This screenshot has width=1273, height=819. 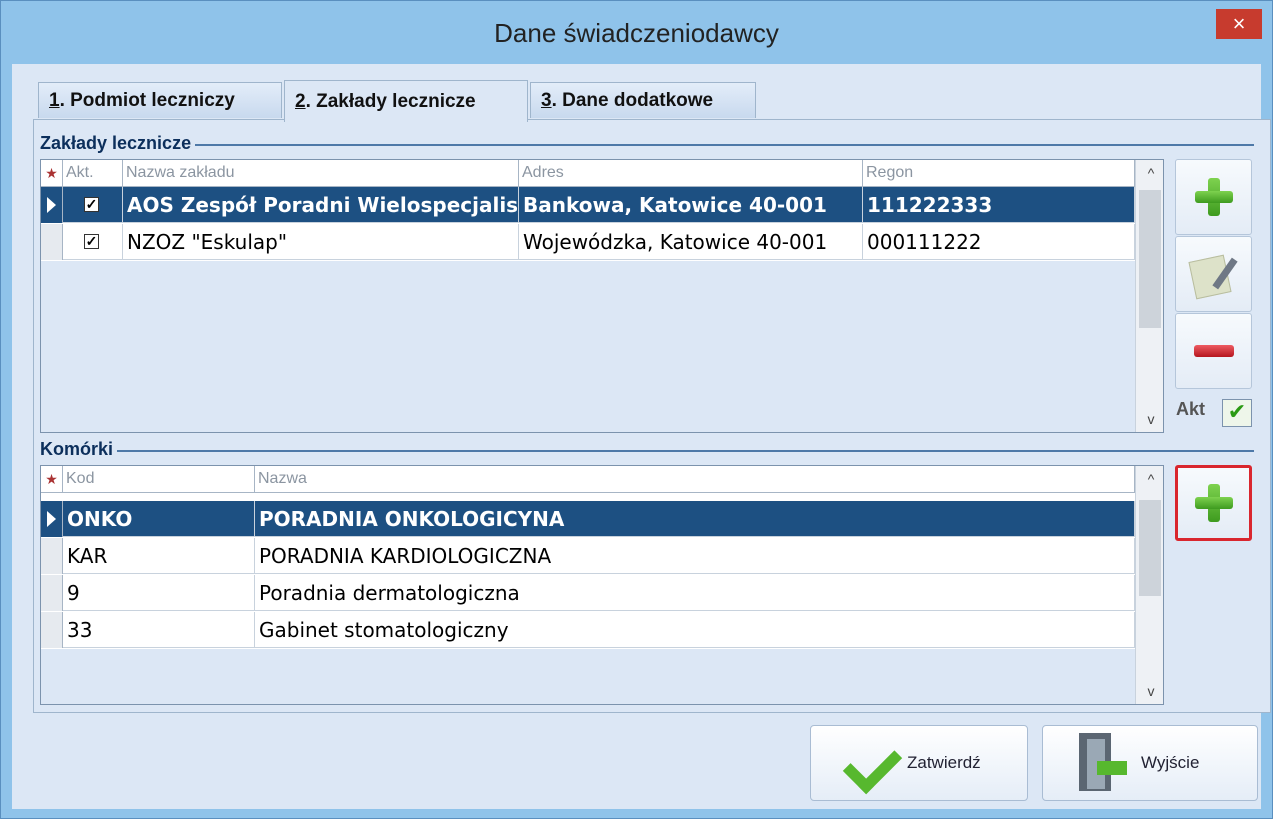 I want to click on column-header-nazwa: Nazwa zakładu, so click(x=321, y=173).